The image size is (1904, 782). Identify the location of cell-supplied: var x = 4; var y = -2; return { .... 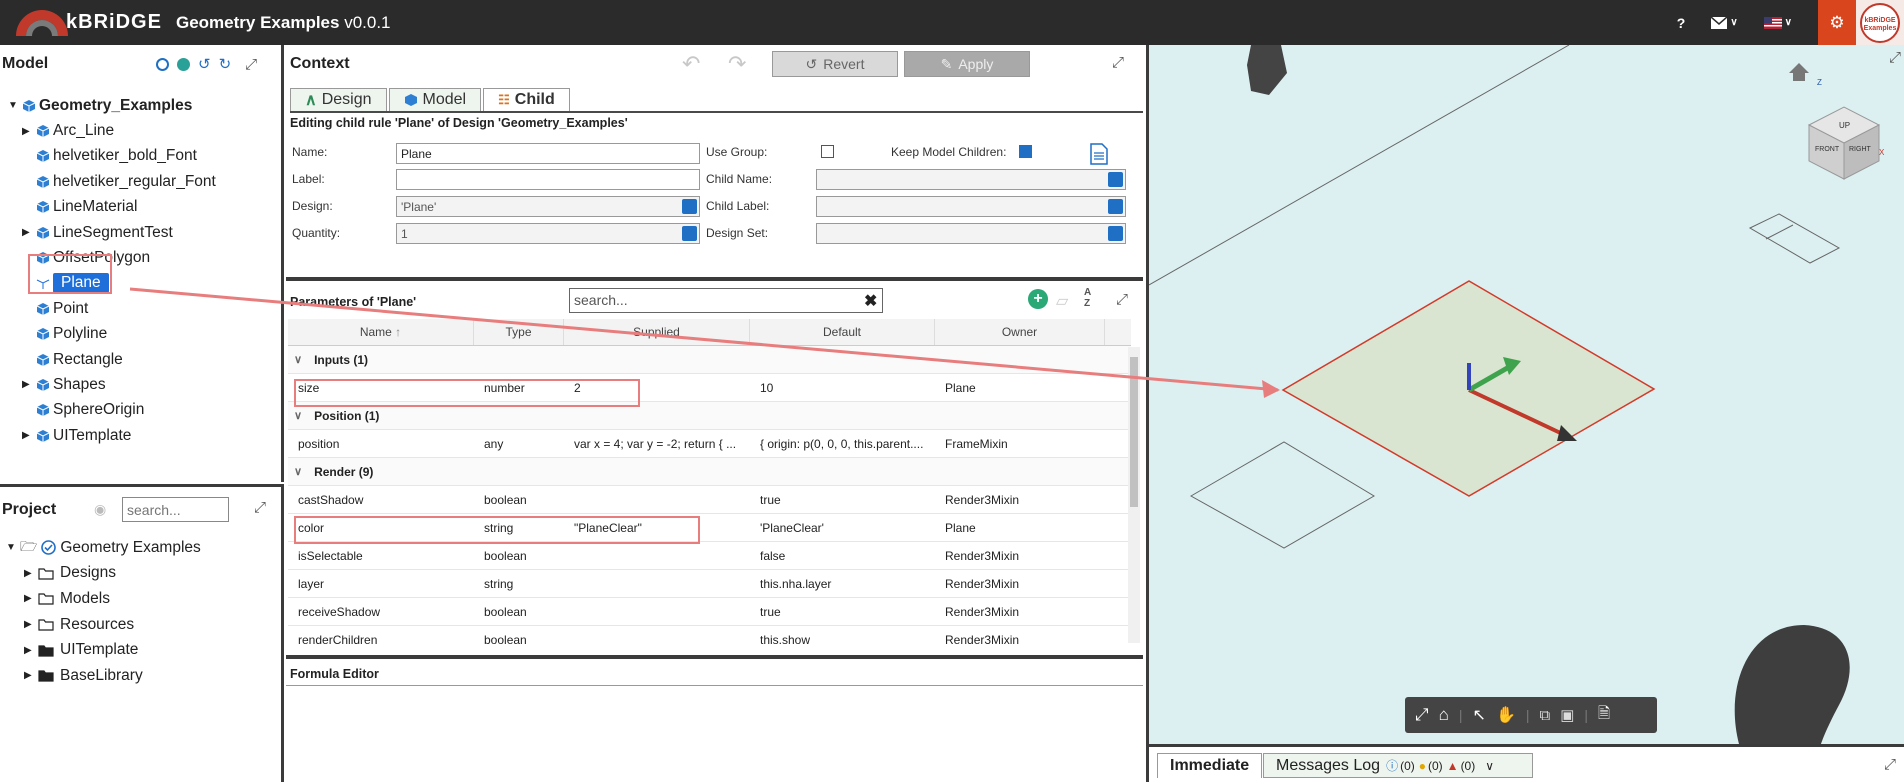
(657, 444).